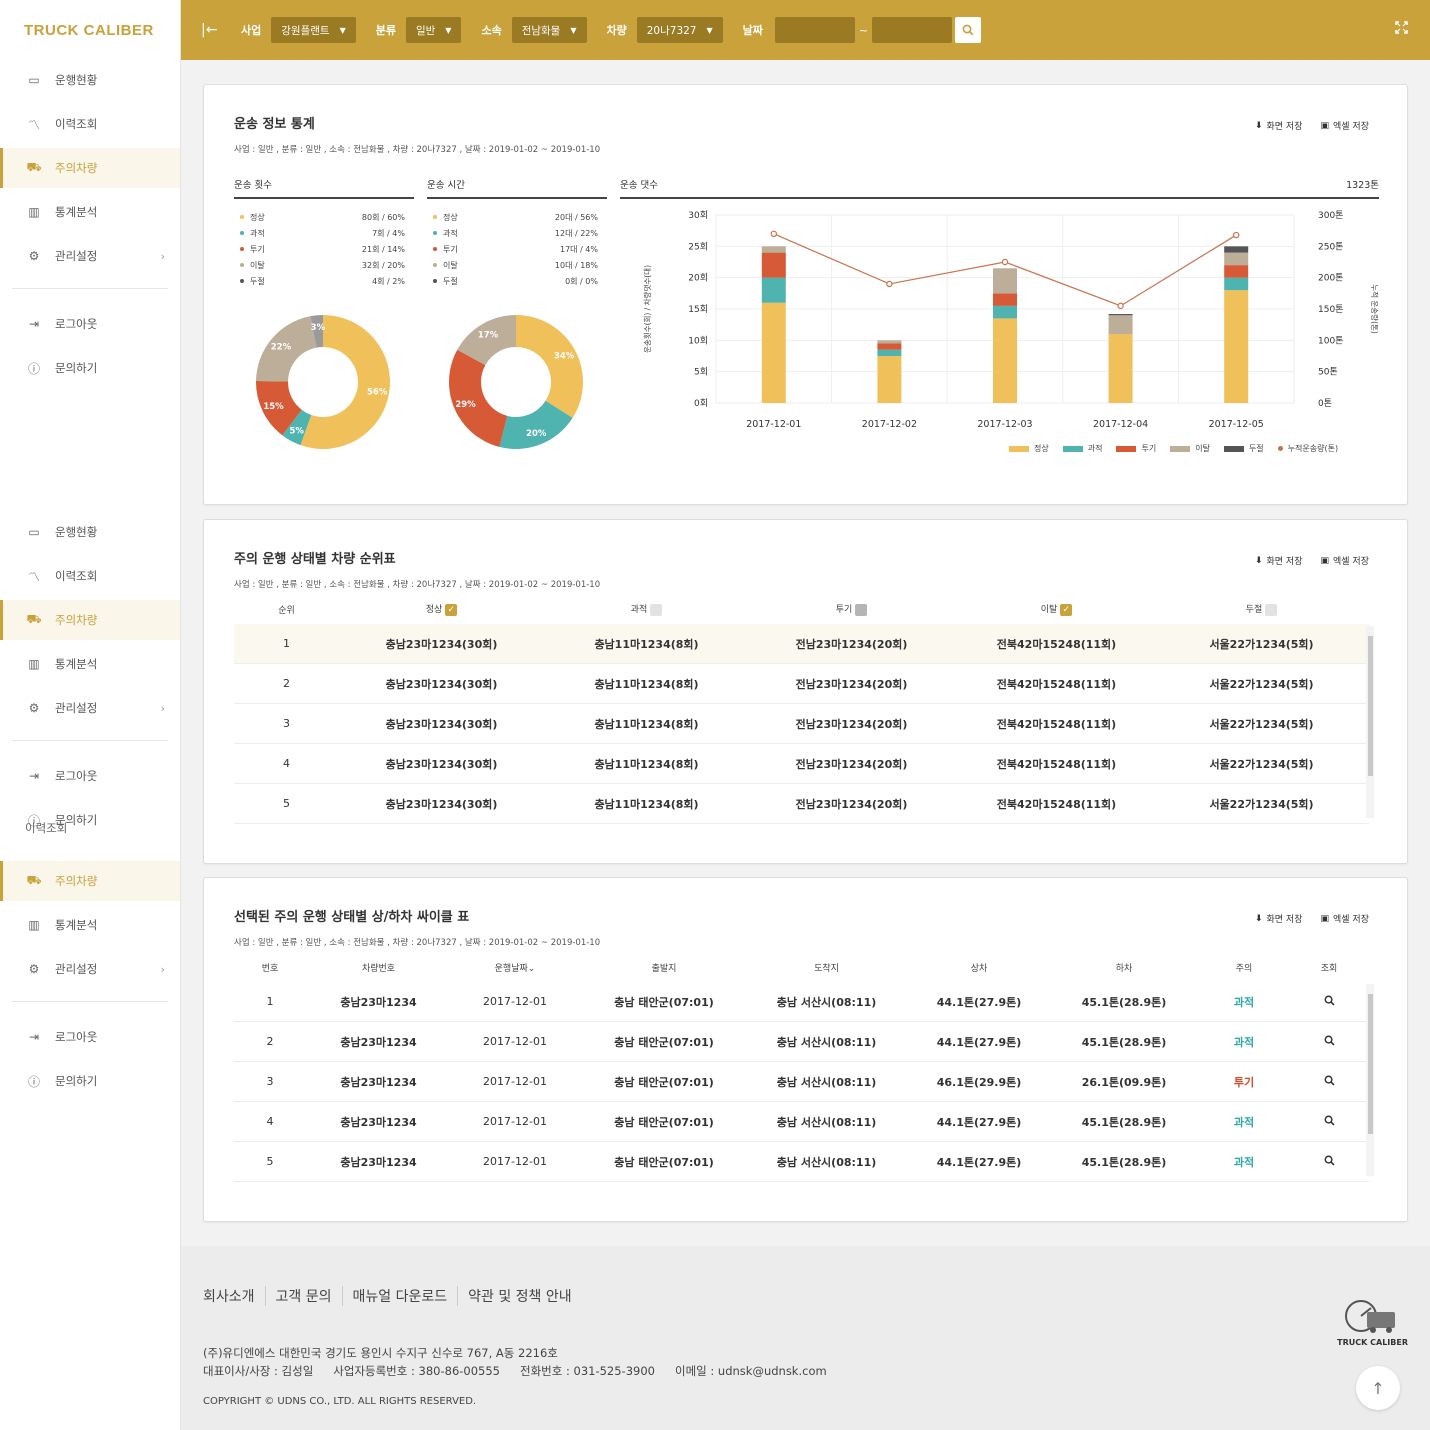 This screenshot has height=1430, width=1430. I want to click on cell-4: 충남 서산시(08:11), so click(826, 1082).